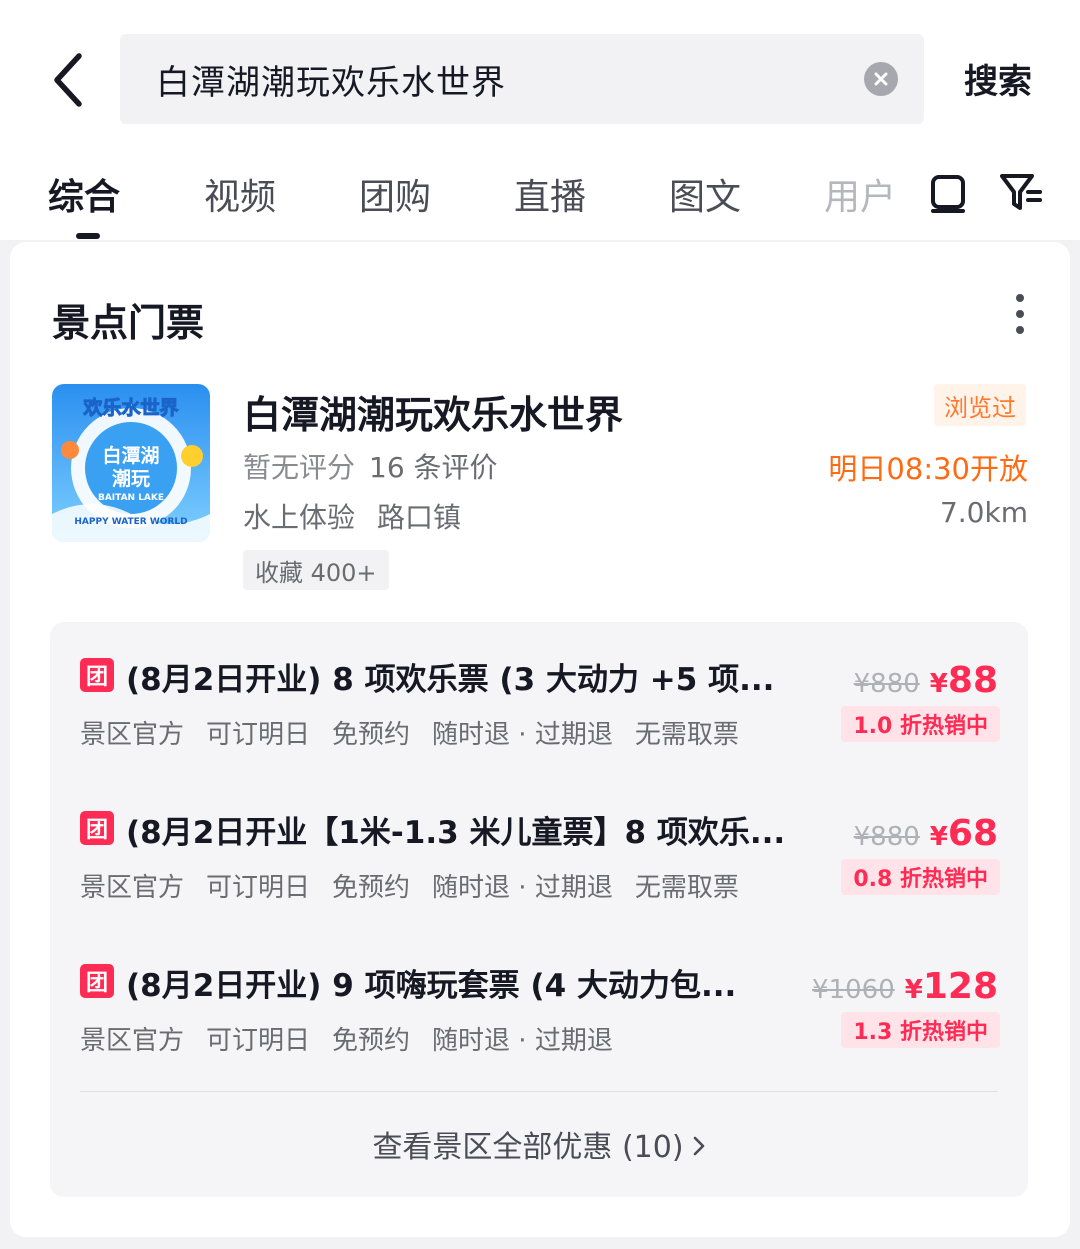  Describe the element at coordinates (920, 724) in the screenshot. I see `discount-badge: 1.0 折热销中` at that location.